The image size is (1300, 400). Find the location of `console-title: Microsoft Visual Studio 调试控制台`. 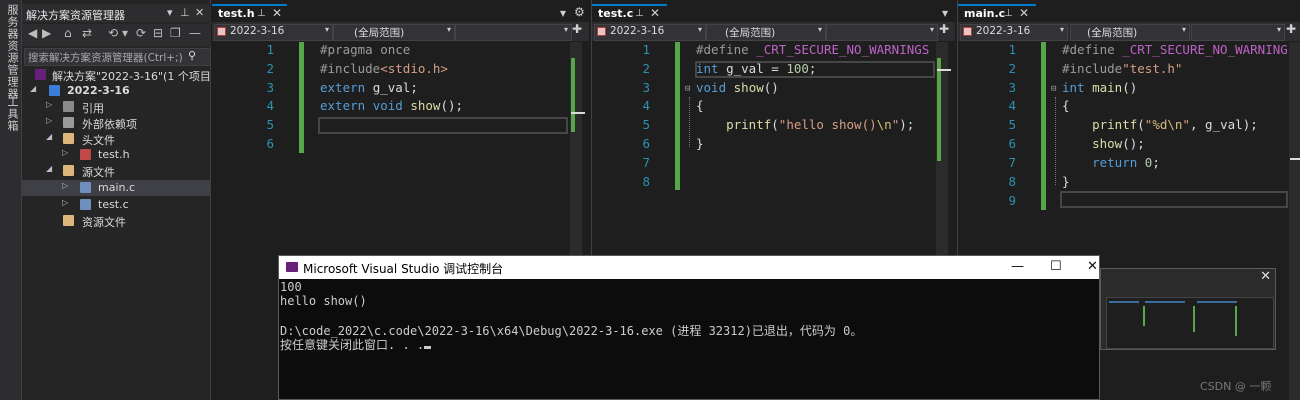

console-title: Microsoft Visual Studio 调试控制台 is located at coordinates (403, 269).